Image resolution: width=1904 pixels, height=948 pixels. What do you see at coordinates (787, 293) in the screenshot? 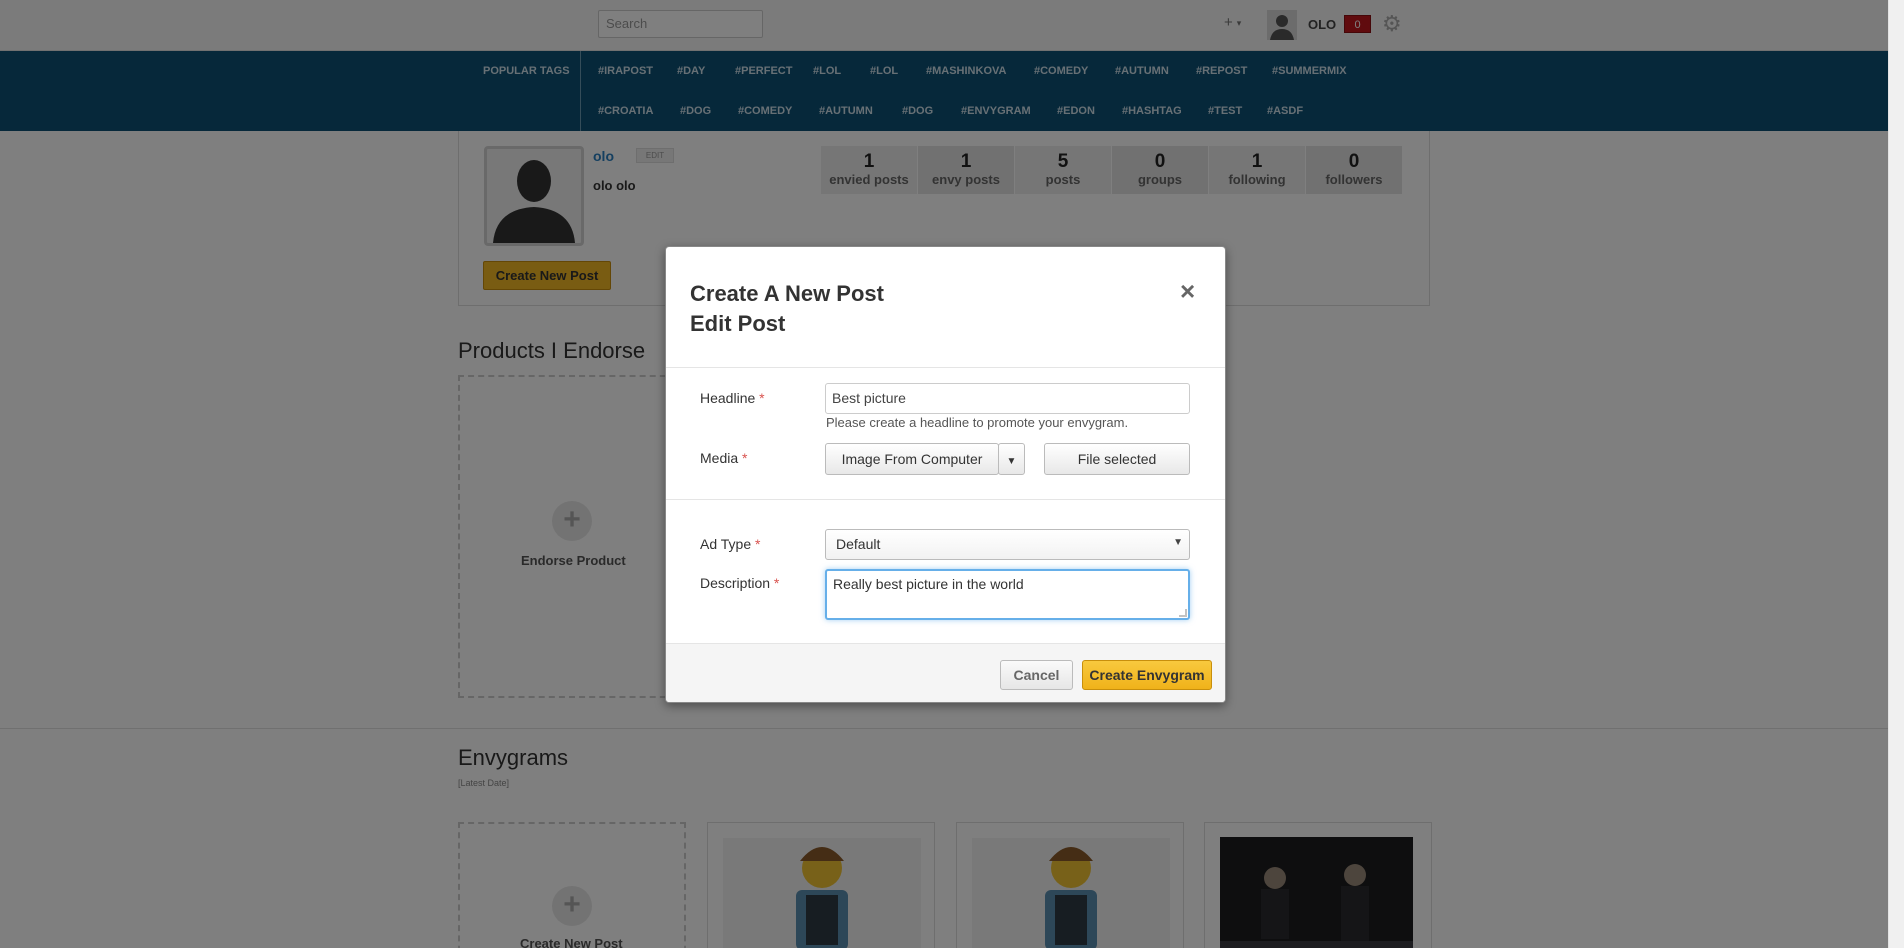
I see `dialog-title-line1: Create A New Post` at bounding box center [787, 293].